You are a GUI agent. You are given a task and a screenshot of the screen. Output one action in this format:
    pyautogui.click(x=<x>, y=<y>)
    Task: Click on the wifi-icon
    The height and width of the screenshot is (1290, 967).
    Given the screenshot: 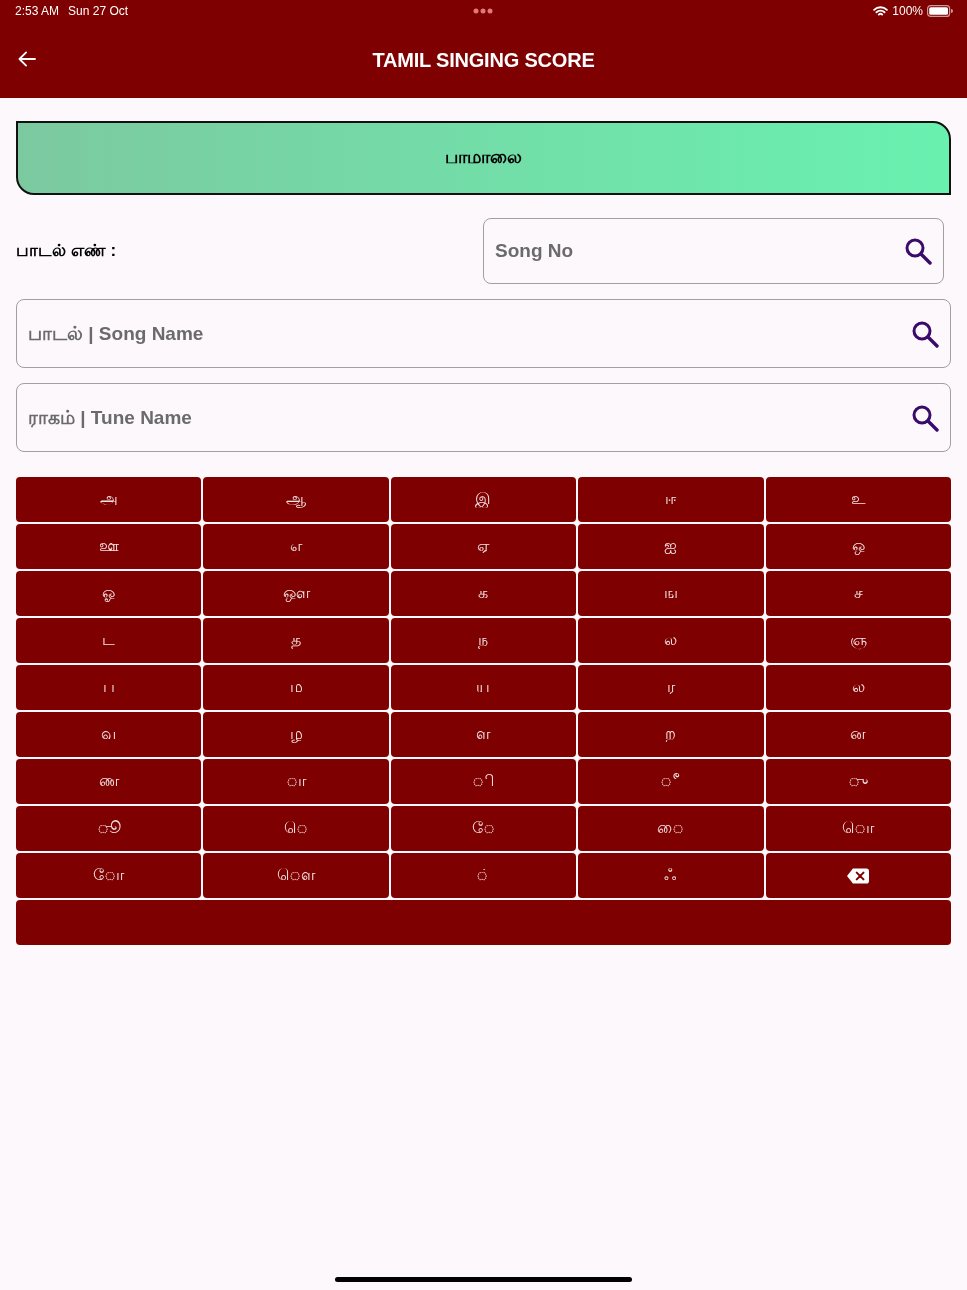 What is the action you would take?
    pyautogui.click(x=881, y=11)
    